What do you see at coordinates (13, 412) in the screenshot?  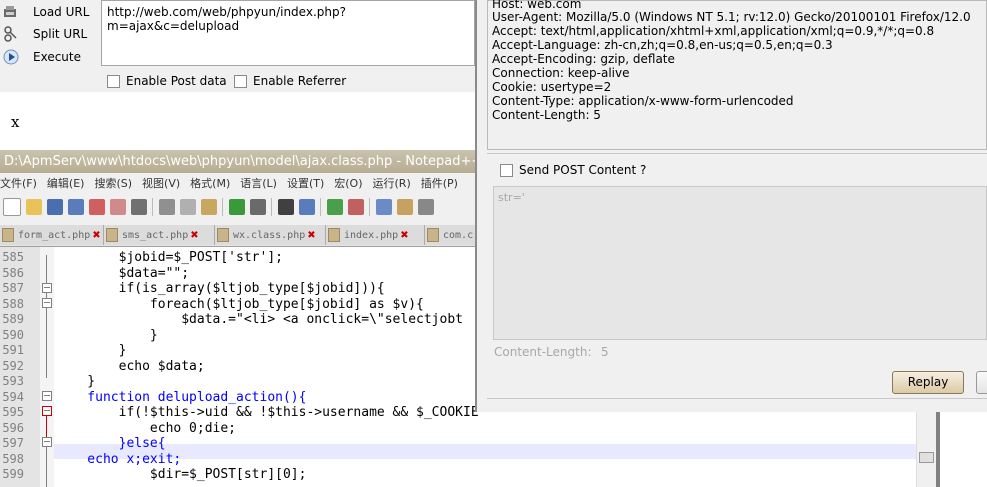 I see `line-number: 595` at bounding box center [13, 412].